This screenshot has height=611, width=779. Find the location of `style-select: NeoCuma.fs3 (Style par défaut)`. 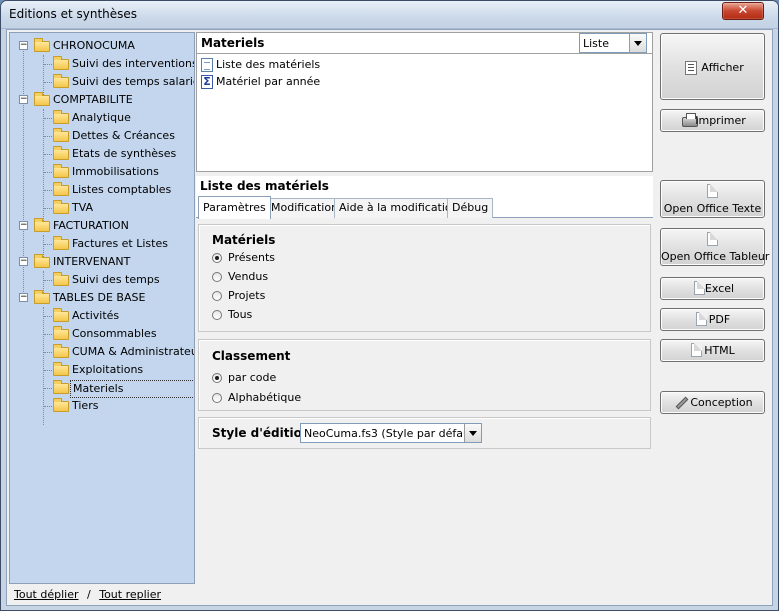

style-select: NeoCuma.fs3 (Style par défaut) is located at coordinates (391, 433).